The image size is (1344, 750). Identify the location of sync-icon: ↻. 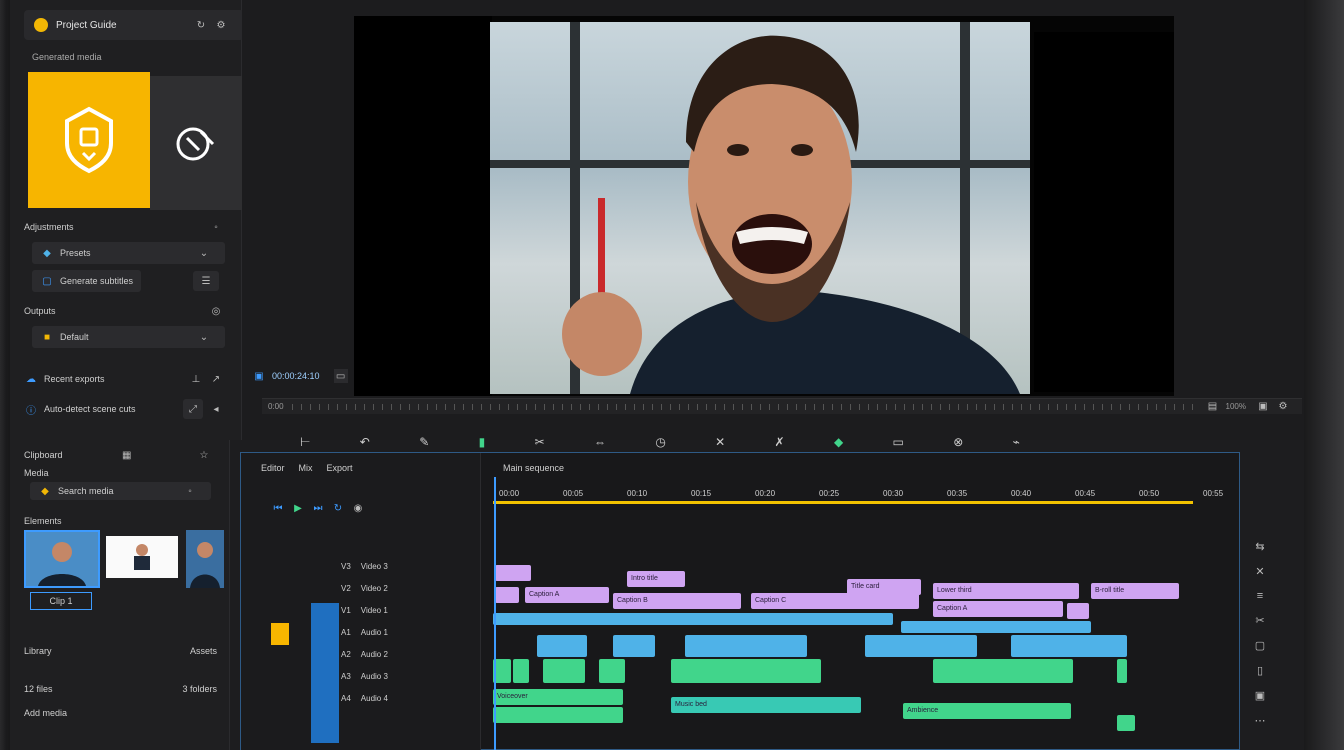
(201, 25).